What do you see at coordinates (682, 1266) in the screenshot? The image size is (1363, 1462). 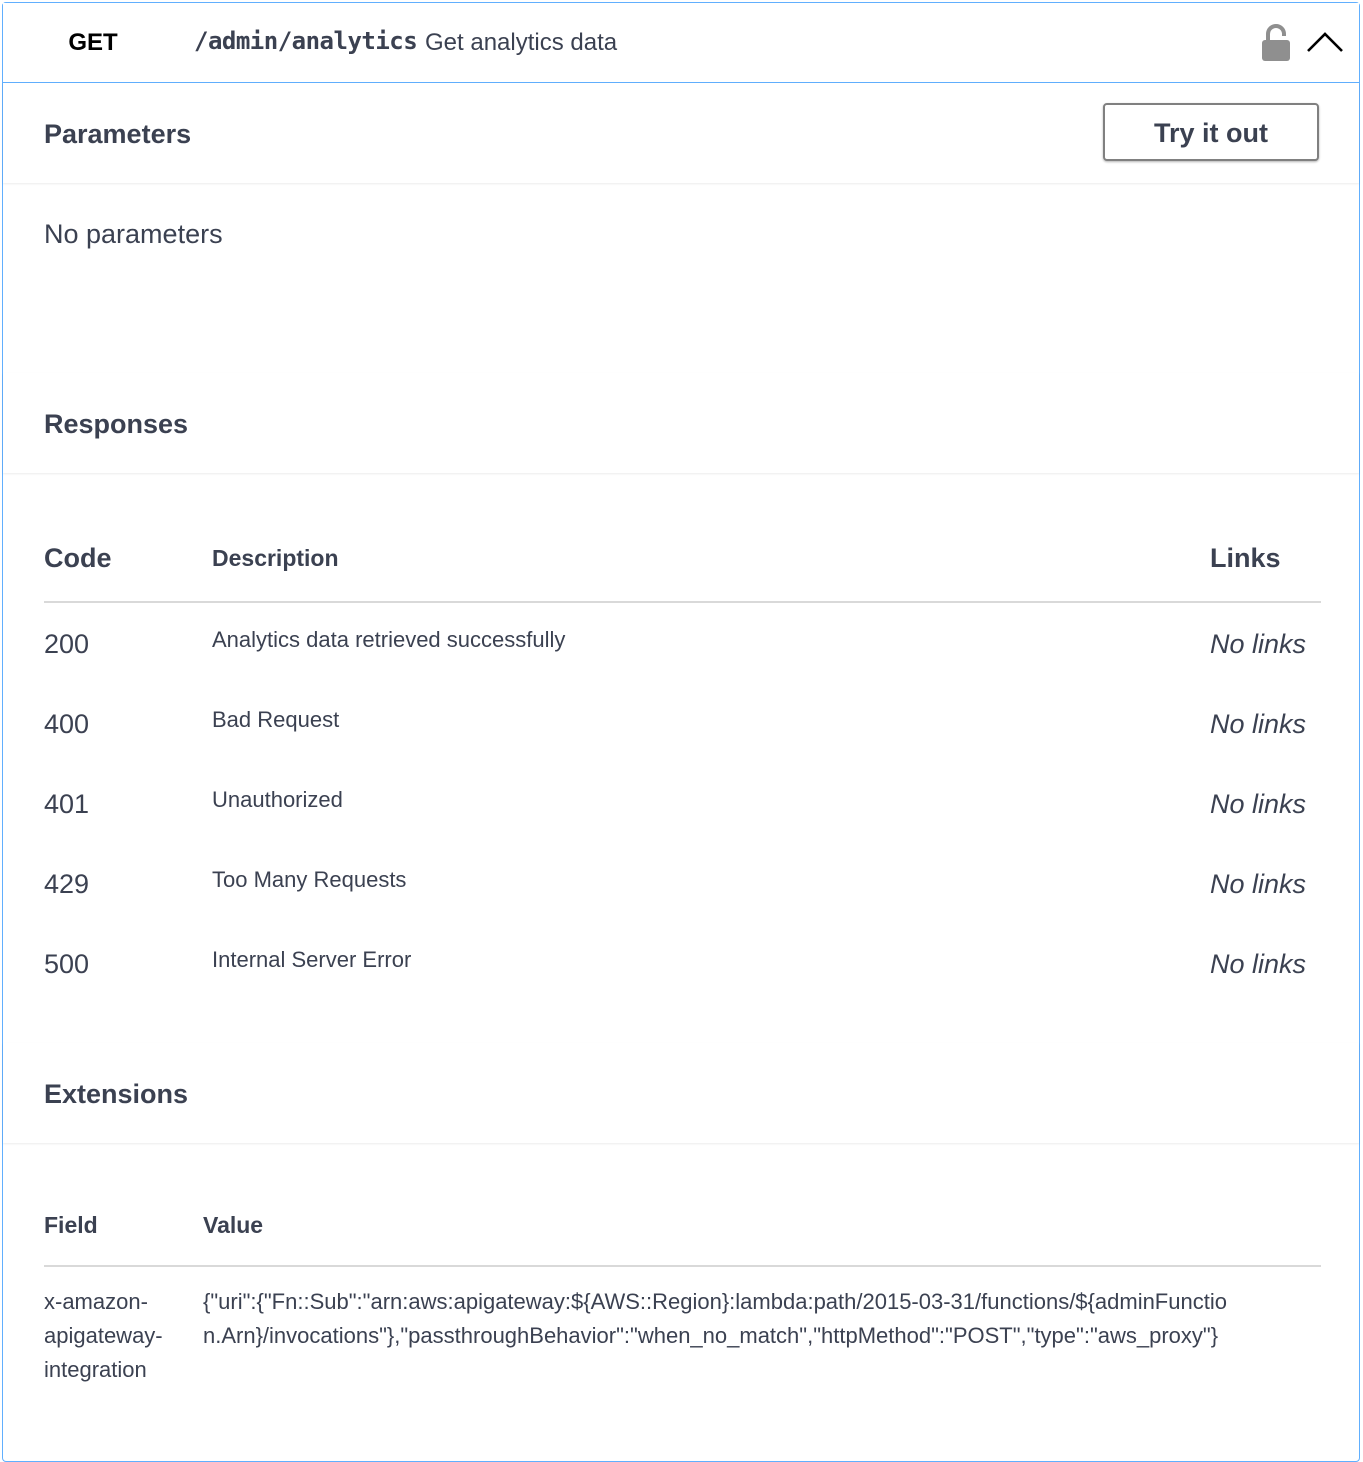 I see `extensions-table-divider` at bounding box center [682, 1266].